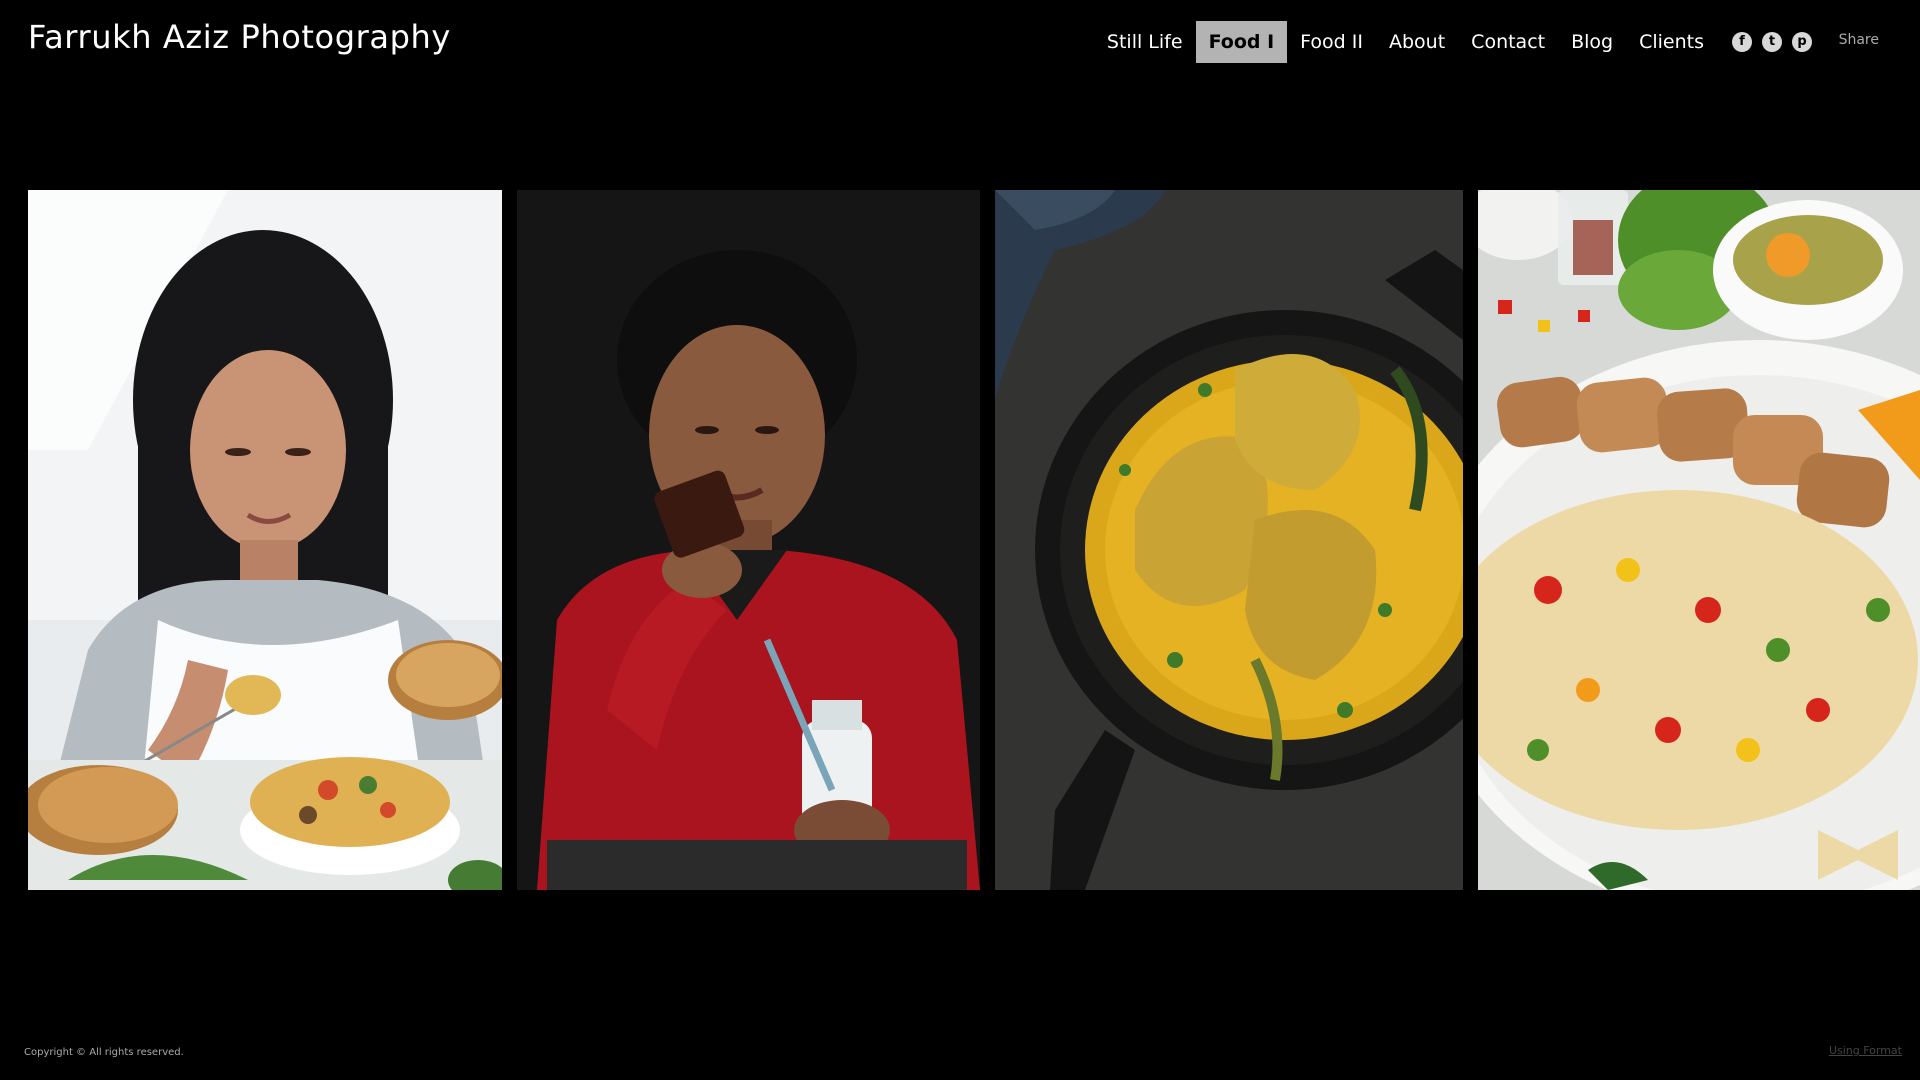 The width and height of the screenshot is (1920, 1080). Describe the element at coordinates (1671, 42) in the screenshot. I see `nav-item-clients: Clients` at that location.